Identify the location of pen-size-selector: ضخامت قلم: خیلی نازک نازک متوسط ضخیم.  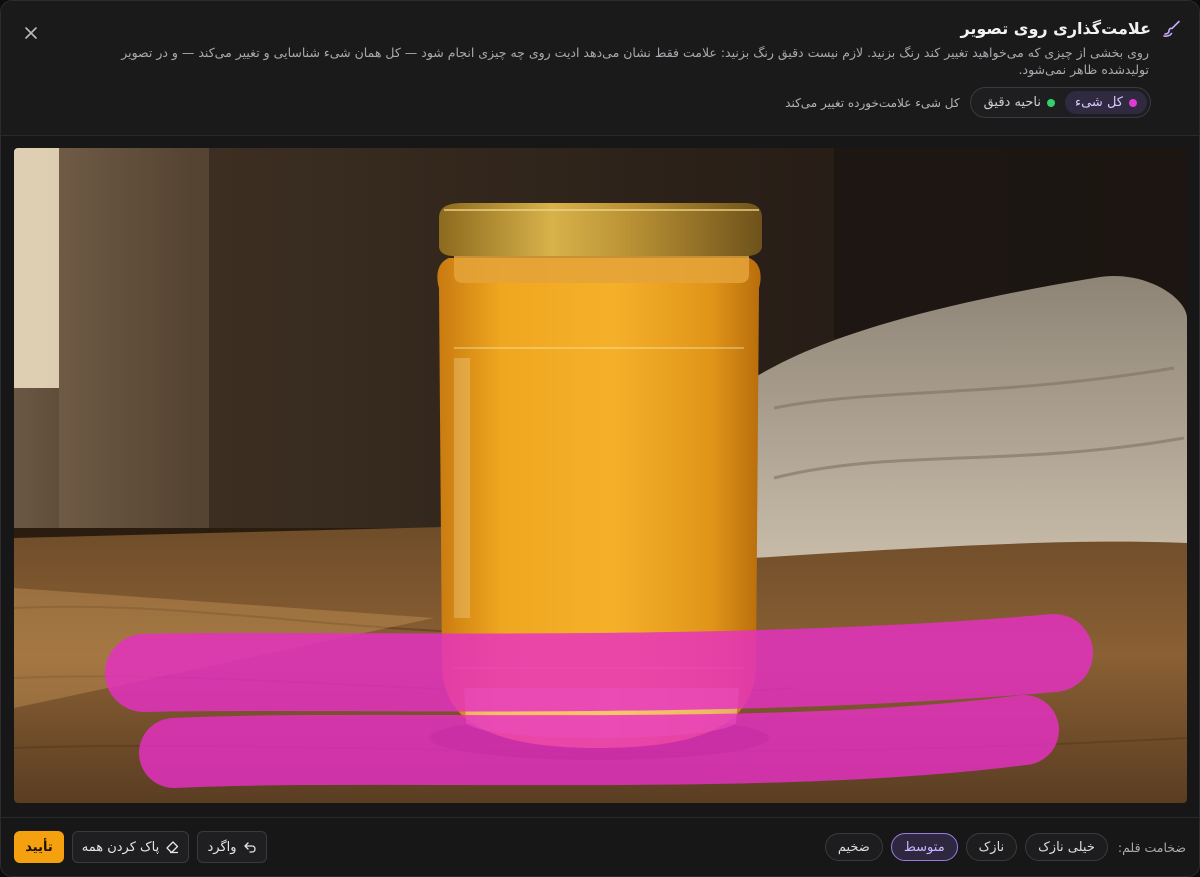
(1005, 847).